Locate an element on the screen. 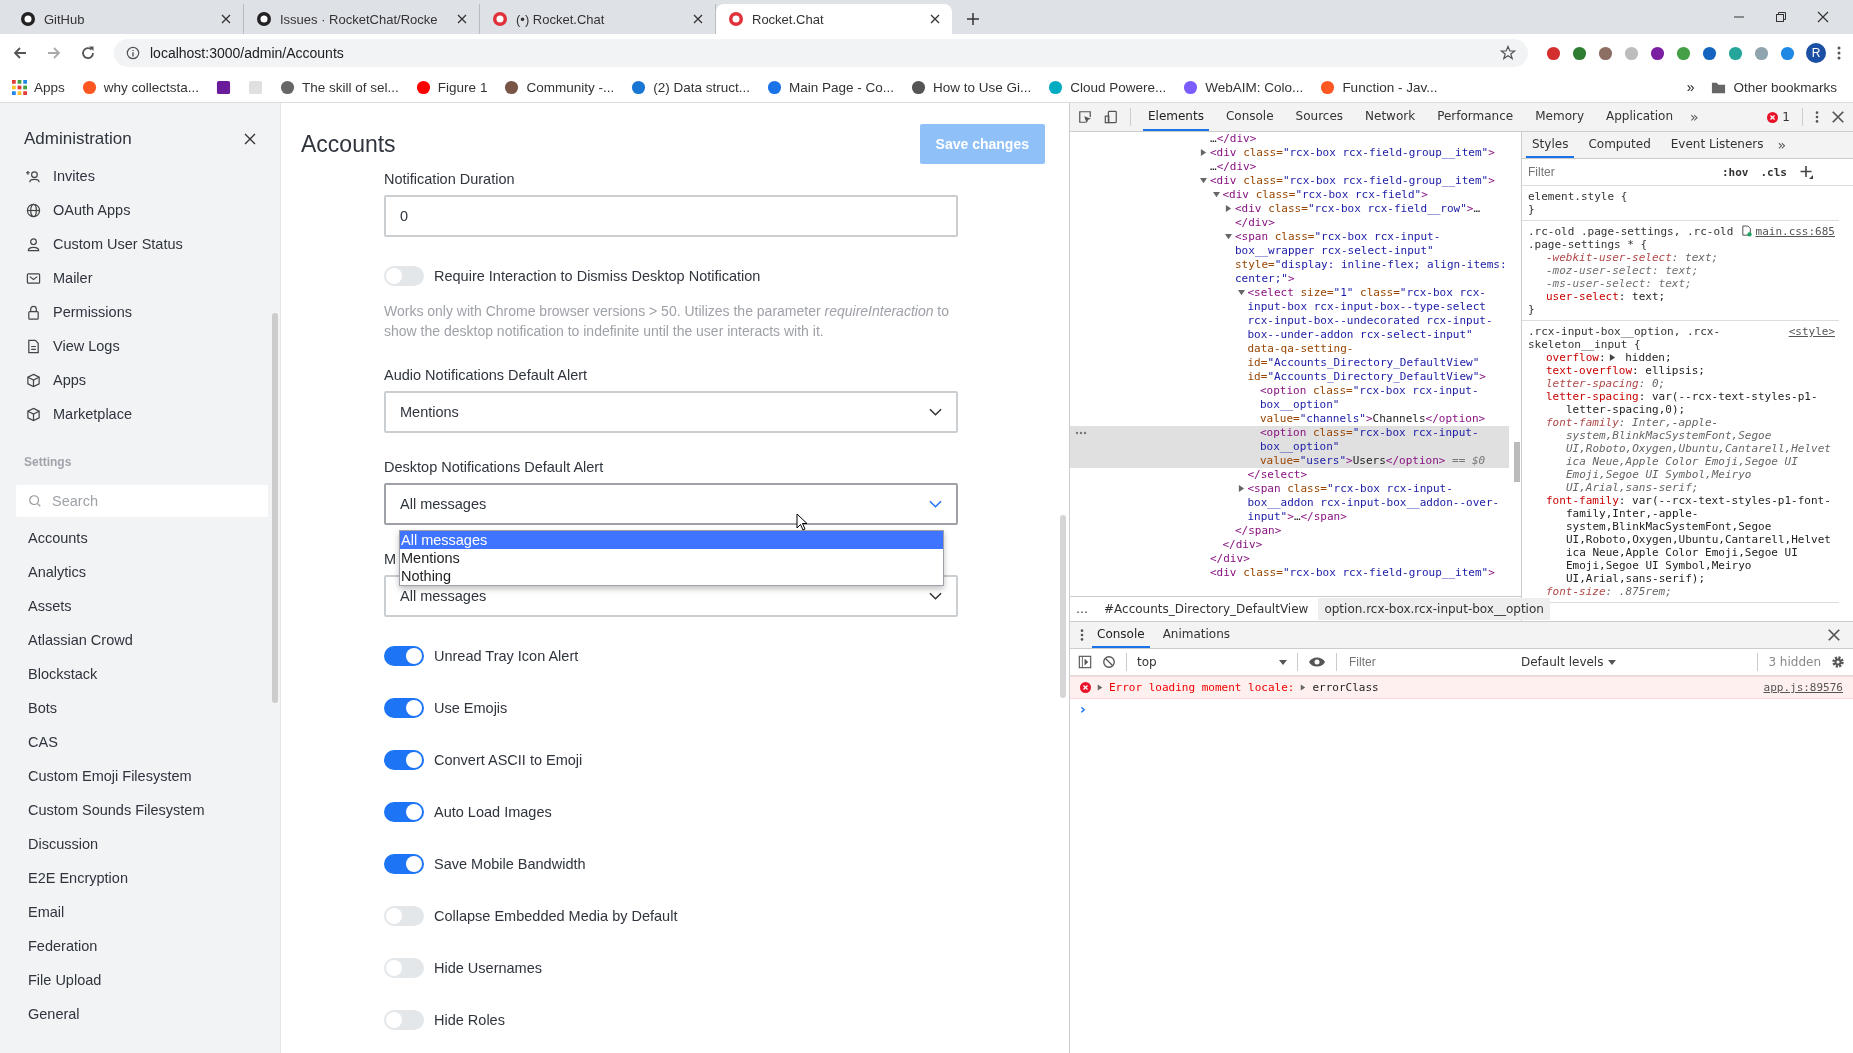 The width and height of the screenshot is (1853, 1053). page-title: Accounts is located at coordinates (348, 144).